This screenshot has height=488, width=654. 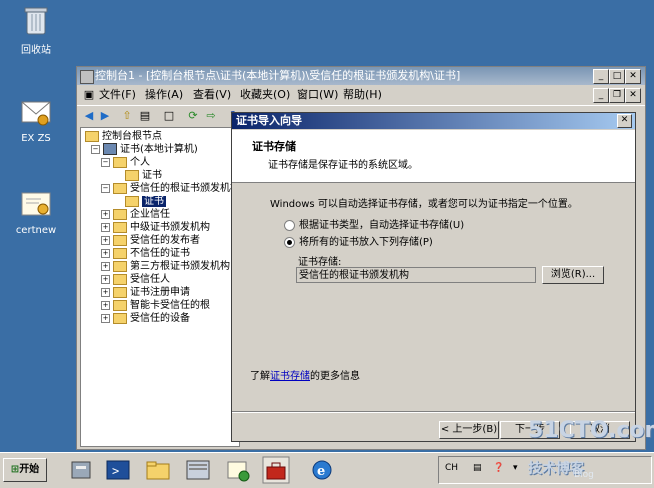 I want to click on tree-node: + 企业信任, so click(x=135, y=214).